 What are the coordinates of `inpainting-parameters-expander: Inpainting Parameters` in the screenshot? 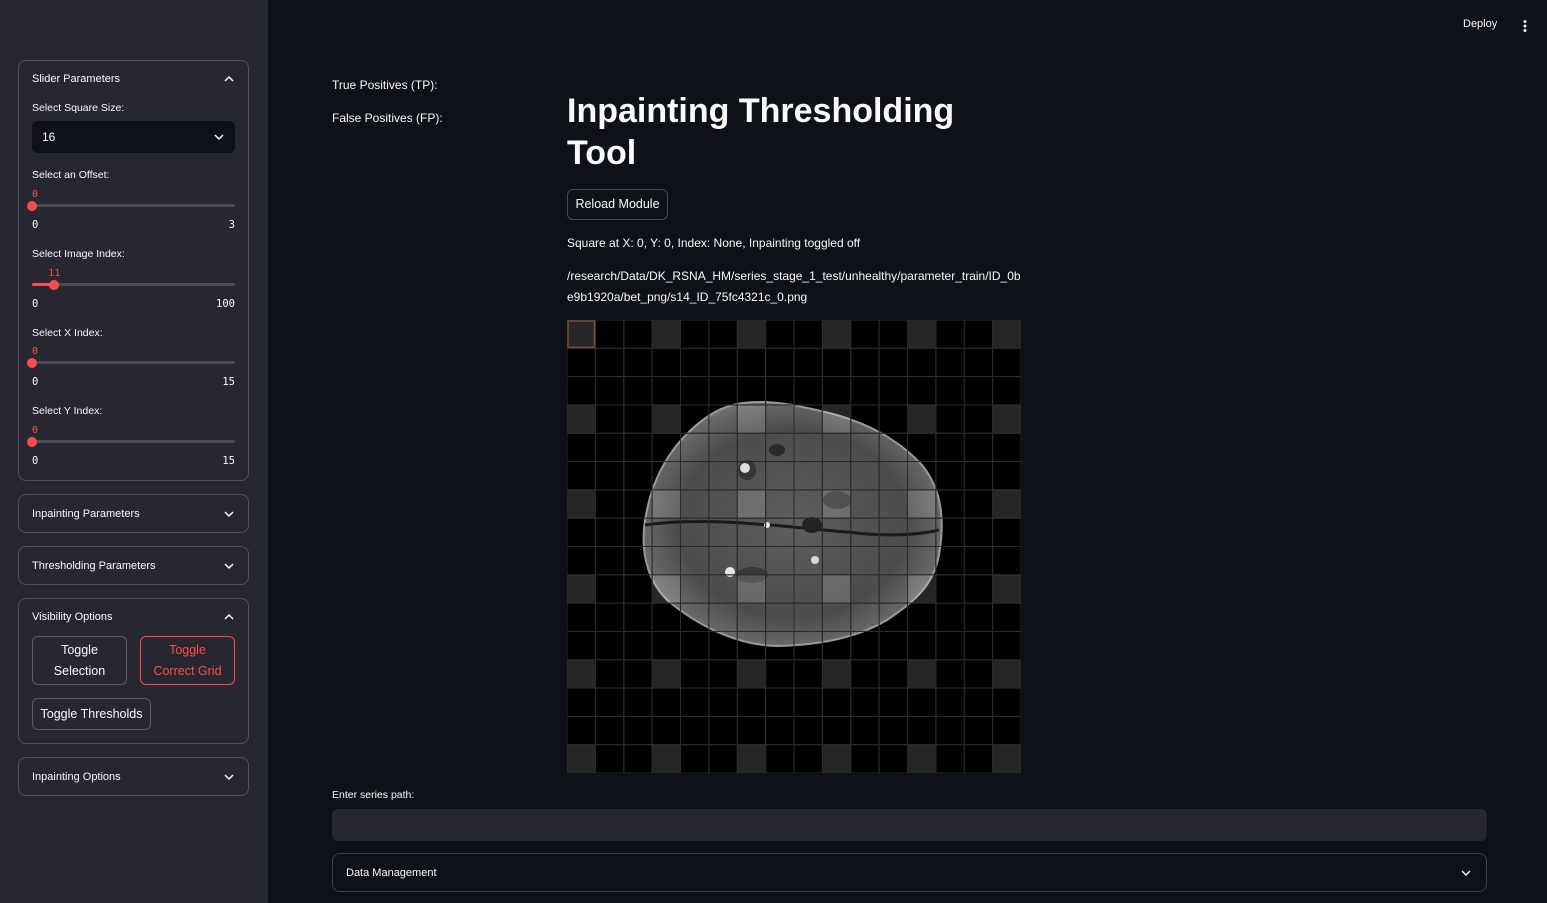 It's located at (133, 513).